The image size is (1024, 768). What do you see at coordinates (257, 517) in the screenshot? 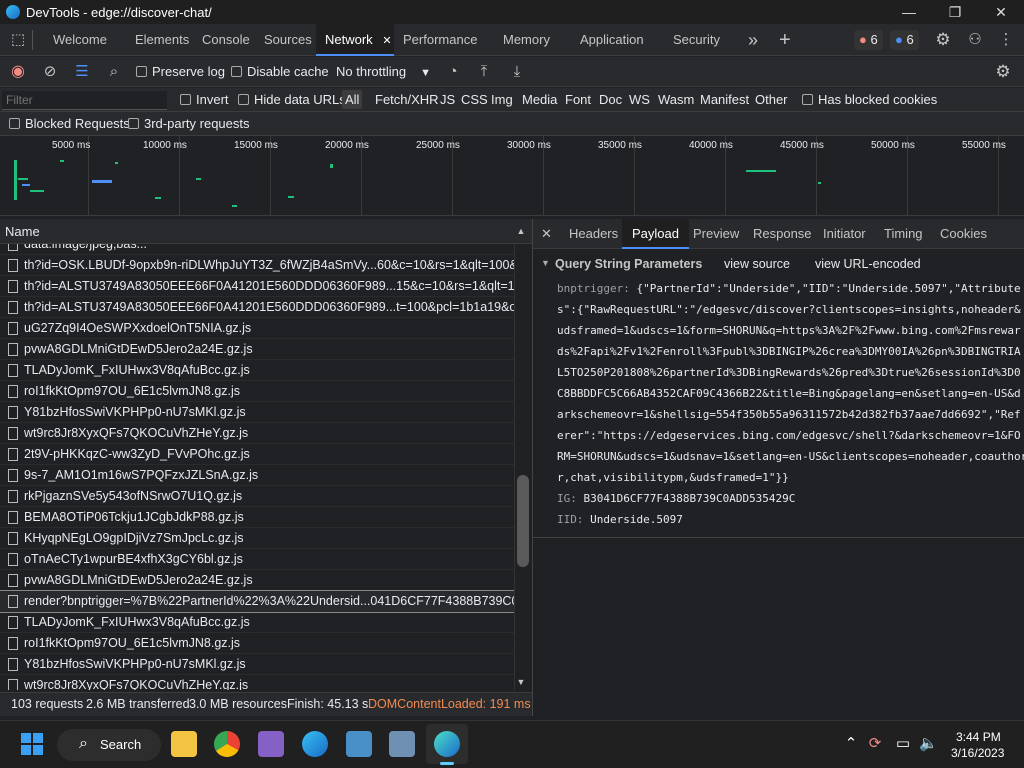
I see `request-row: BEMA8OTiP06Tckju1JCgbJdkP88.gz.js` at bounding box center [257, 517].